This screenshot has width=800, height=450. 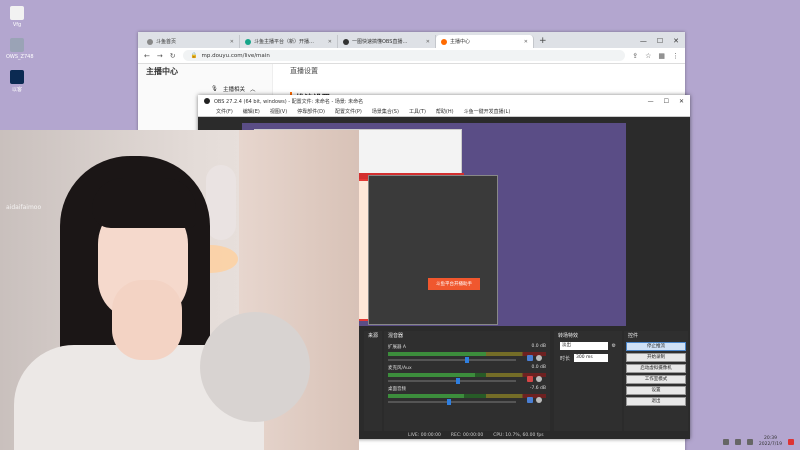 What do you see at coordinates (656, 357) in the screenshot?
I see `start-recording-button: 开始录制` at bounding box center [656, 357].